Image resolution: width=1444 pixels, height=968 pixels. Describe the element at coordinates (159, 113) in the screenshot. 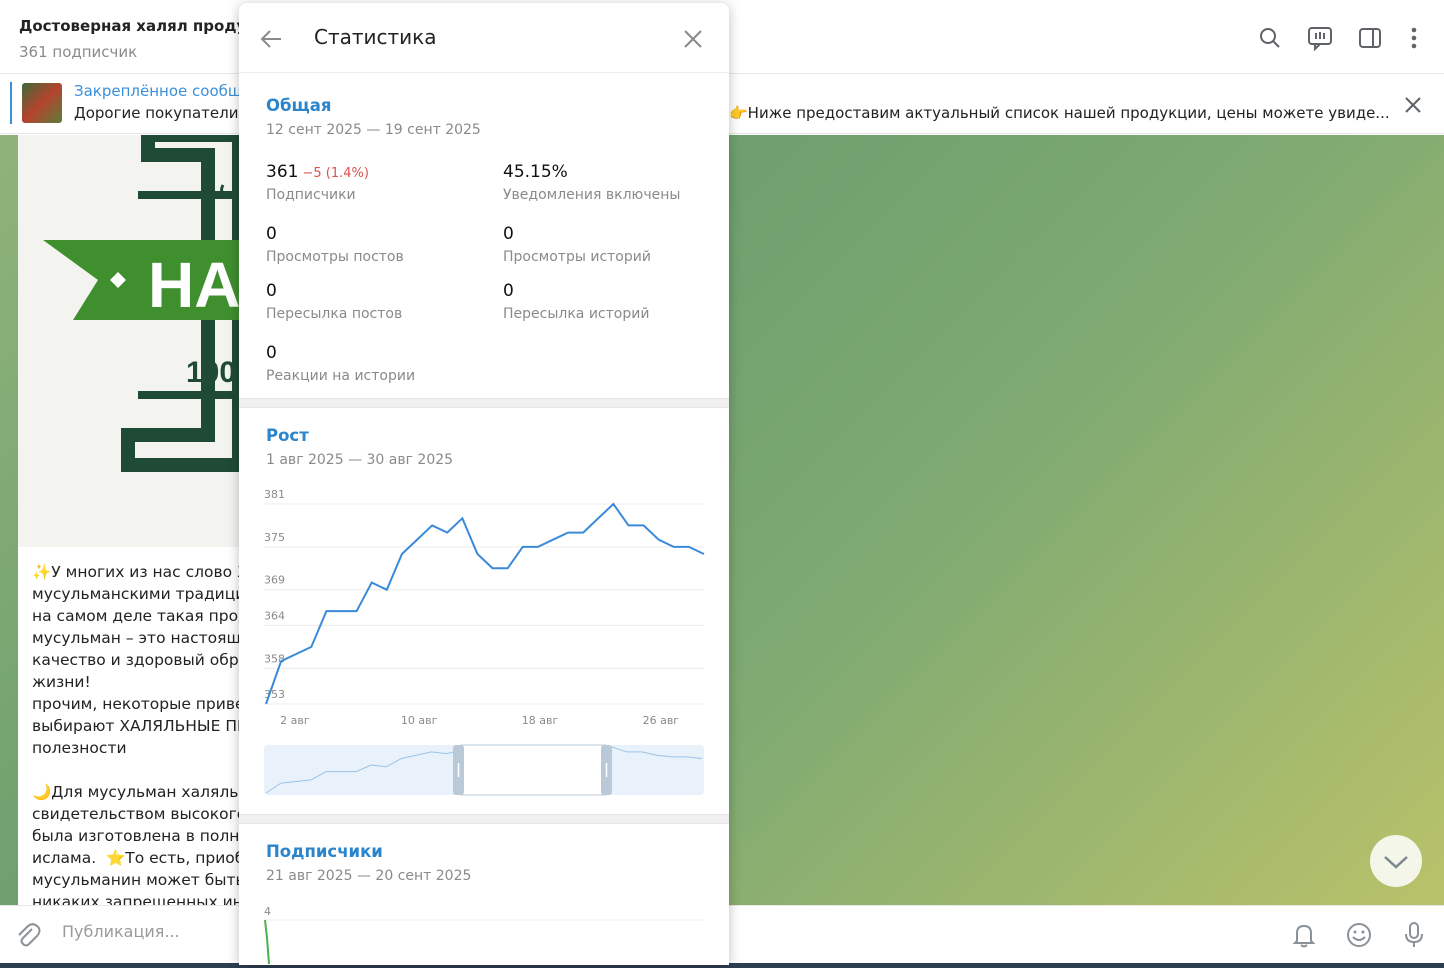

I see `pinned-text: Дорогие покупатели,` at that location.